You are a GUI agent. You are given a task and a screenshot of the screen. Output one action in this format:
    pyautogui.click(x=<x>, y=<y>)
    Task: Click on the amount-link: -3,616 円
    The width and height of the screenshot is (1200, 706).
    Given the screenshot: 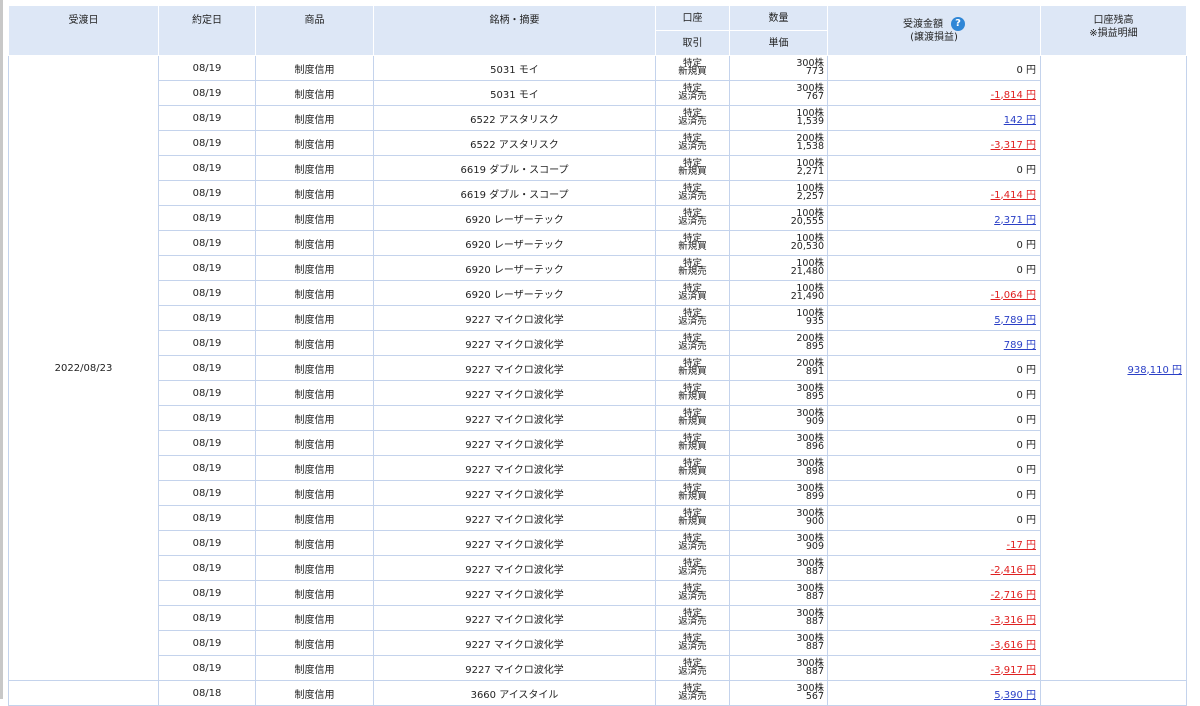 What is the action you would take?
    pyautogui.click(x=1013, y=645)
    